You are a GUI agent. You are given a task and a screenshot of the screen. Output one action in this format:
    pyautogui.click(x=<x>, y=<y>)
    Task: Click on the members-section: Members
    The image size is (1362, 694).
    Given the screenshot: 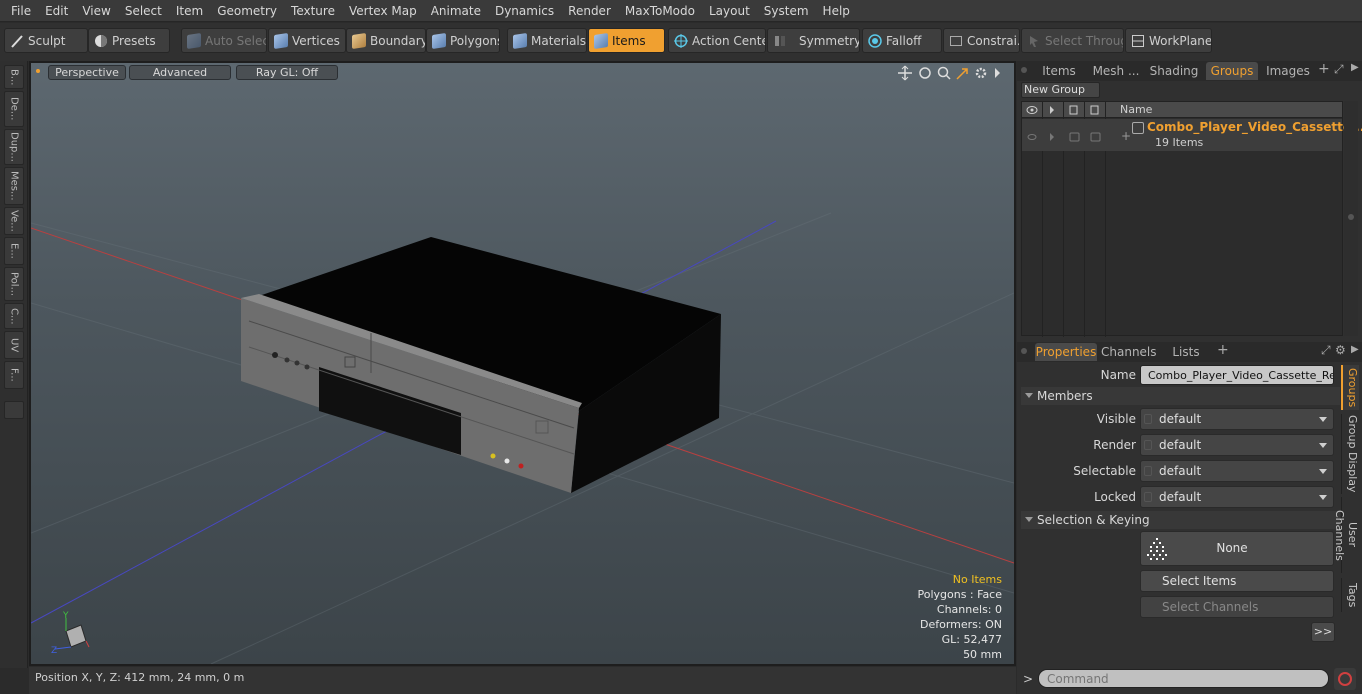 What is the action you would take?
    pyautogui.click(x=1180, y=396)
    